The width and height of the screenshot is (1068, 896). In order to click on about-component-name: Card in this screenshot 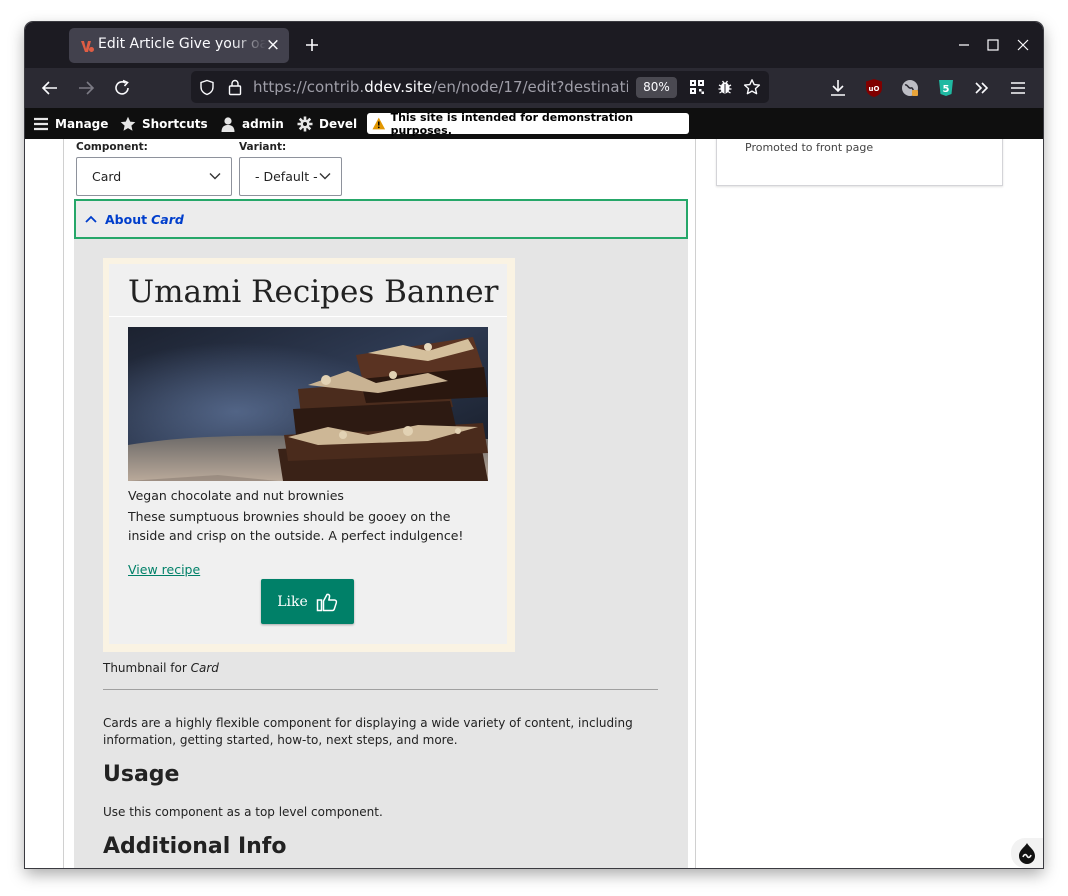, I will do `click(167, 219)`.